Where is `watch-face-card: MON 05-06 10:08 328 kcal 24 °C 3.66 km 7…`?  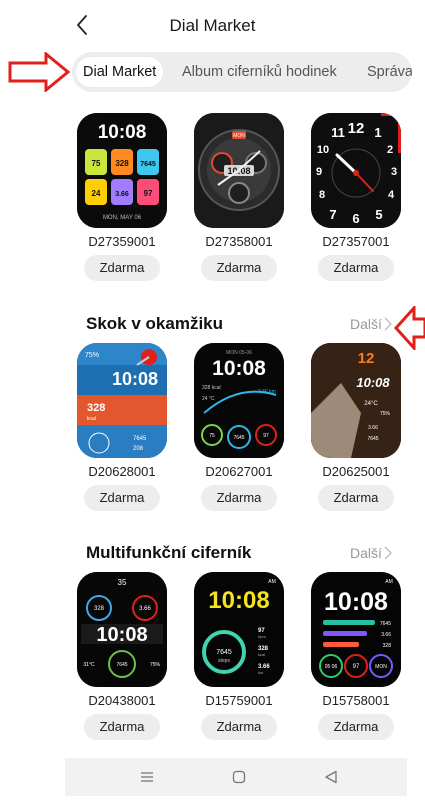
watch-face-card: MON 05-06 10:08 328 kcal 24 °C 3.66 km 7… is located at coordinates (239, 428).